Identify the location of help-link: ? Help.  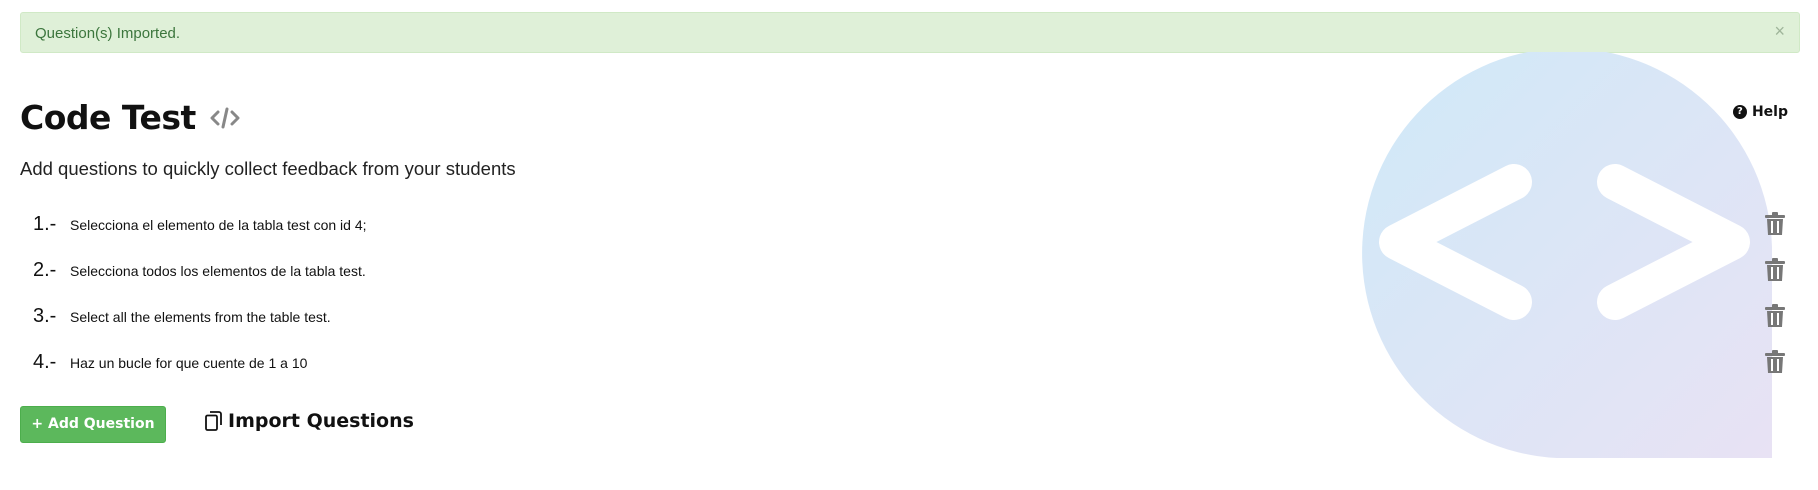
(1760, 112).